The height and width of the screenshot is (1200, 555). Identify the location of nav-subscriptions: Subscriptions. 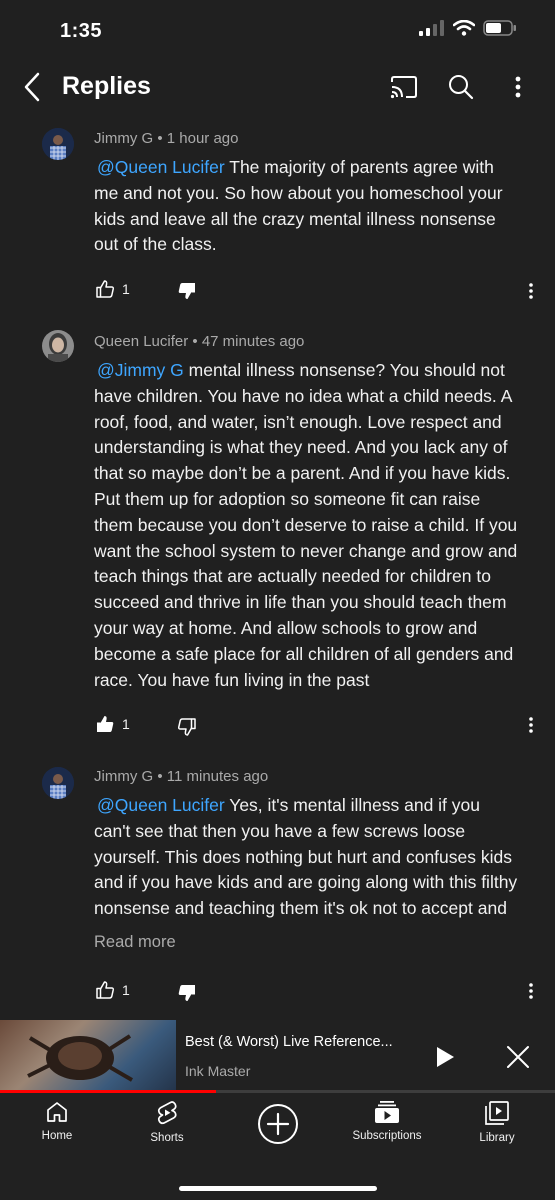
(387, 1121).